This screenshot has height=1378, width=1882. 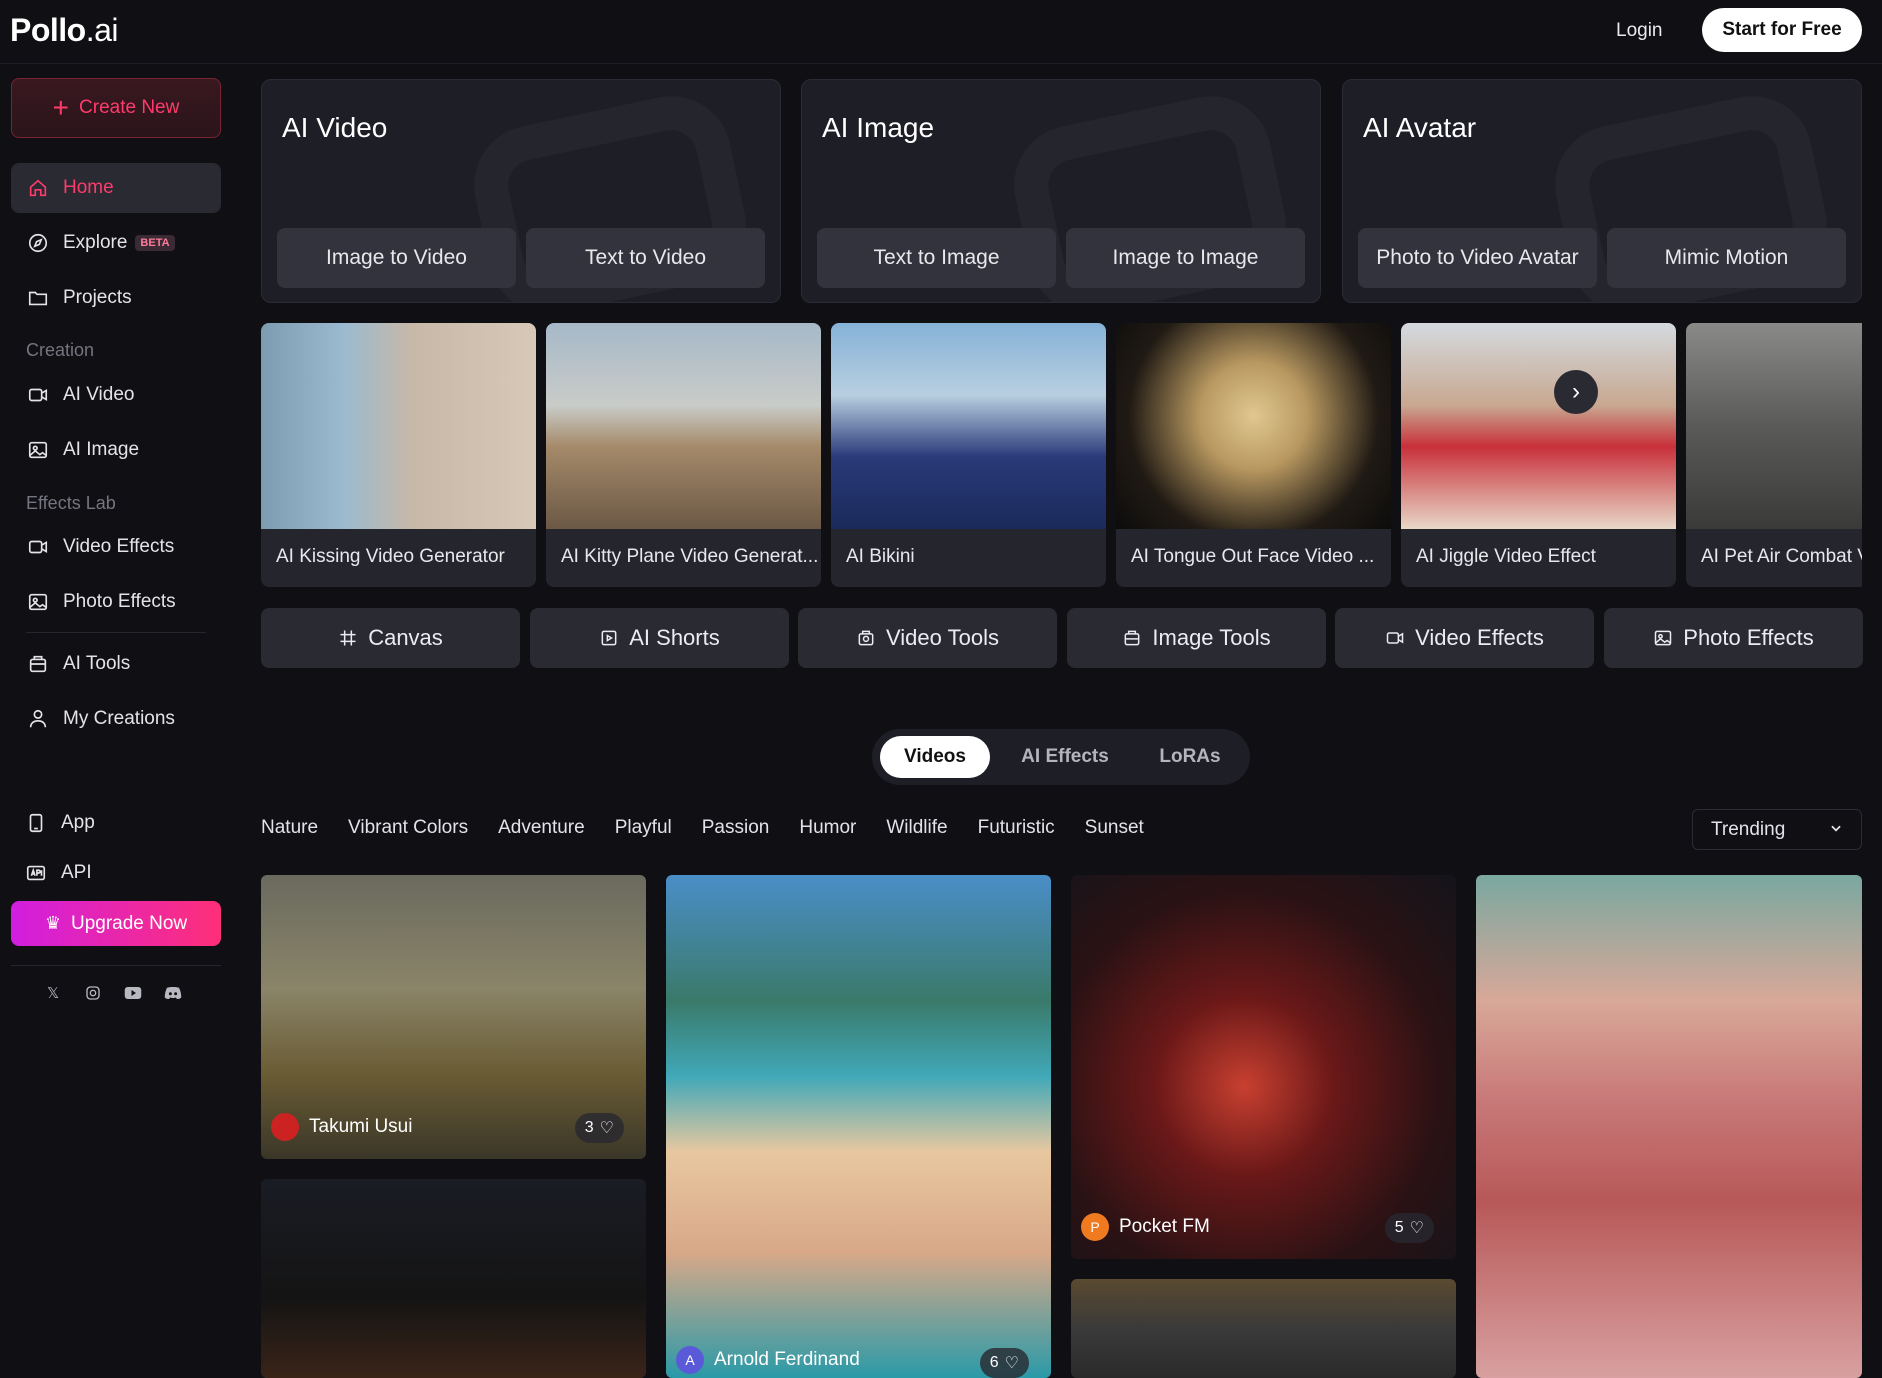 I want to click on carousel-caption: AI Bikini, so click(x=880, y=556).